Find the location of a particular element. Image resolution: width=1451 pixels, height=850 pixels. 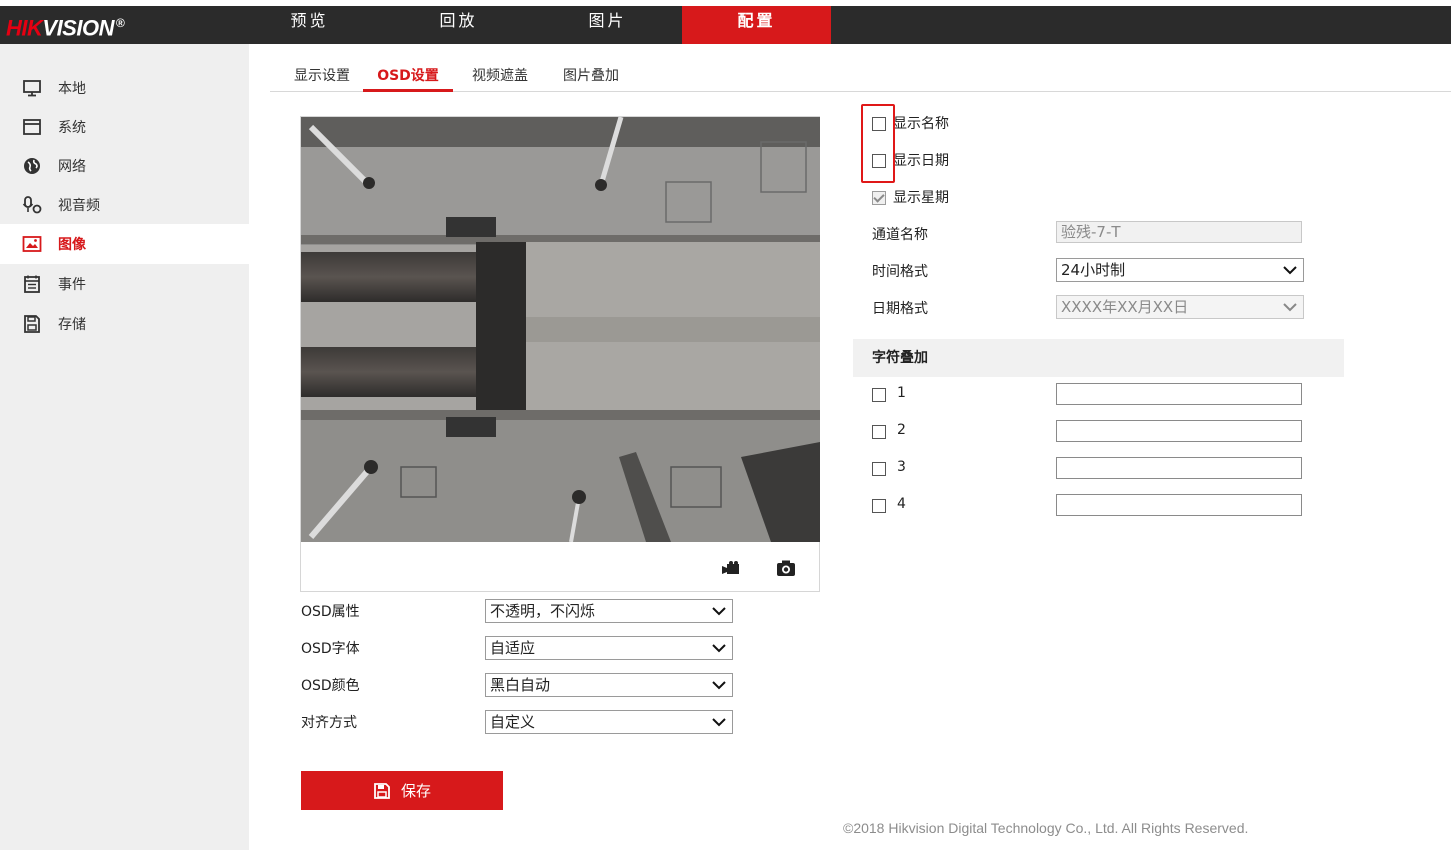

overlay-1-label: 1 is located at coordinates (901, 393).